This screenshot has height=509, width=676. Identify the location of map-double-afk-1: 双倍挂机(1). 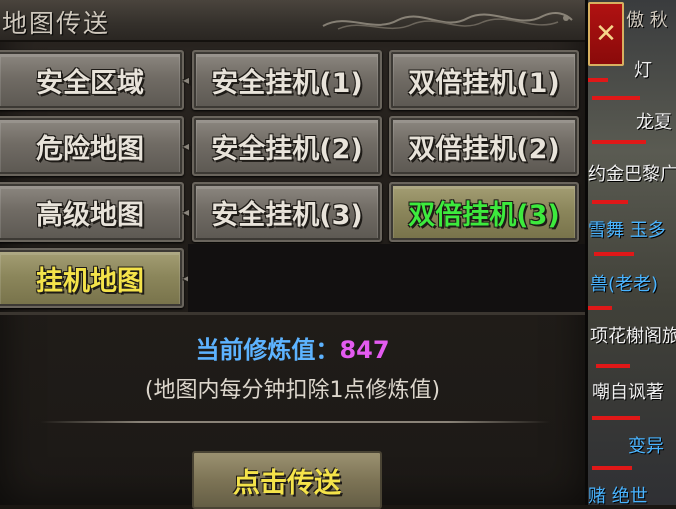
(484, 80).